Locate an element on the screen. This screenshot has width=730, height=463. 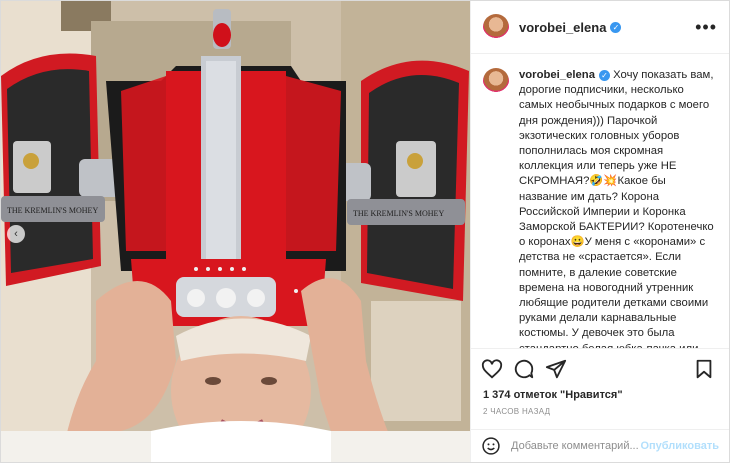
post-timestamp: 2 ЧАСОВ НАЗАД is located at coordinates (600, 417).